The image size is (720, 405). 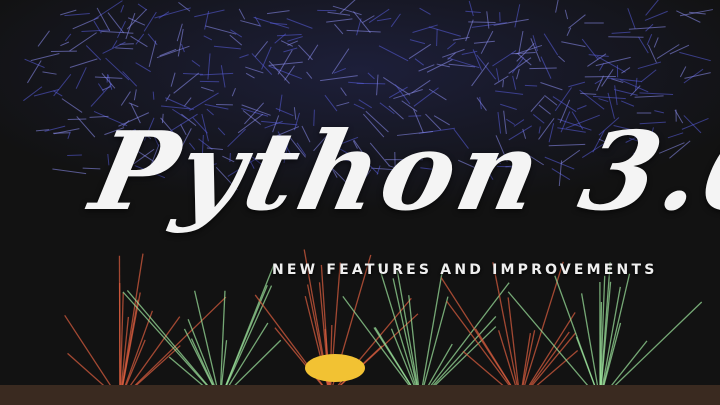 I want to click on ground-silhouette, so click(x=360, y=395).